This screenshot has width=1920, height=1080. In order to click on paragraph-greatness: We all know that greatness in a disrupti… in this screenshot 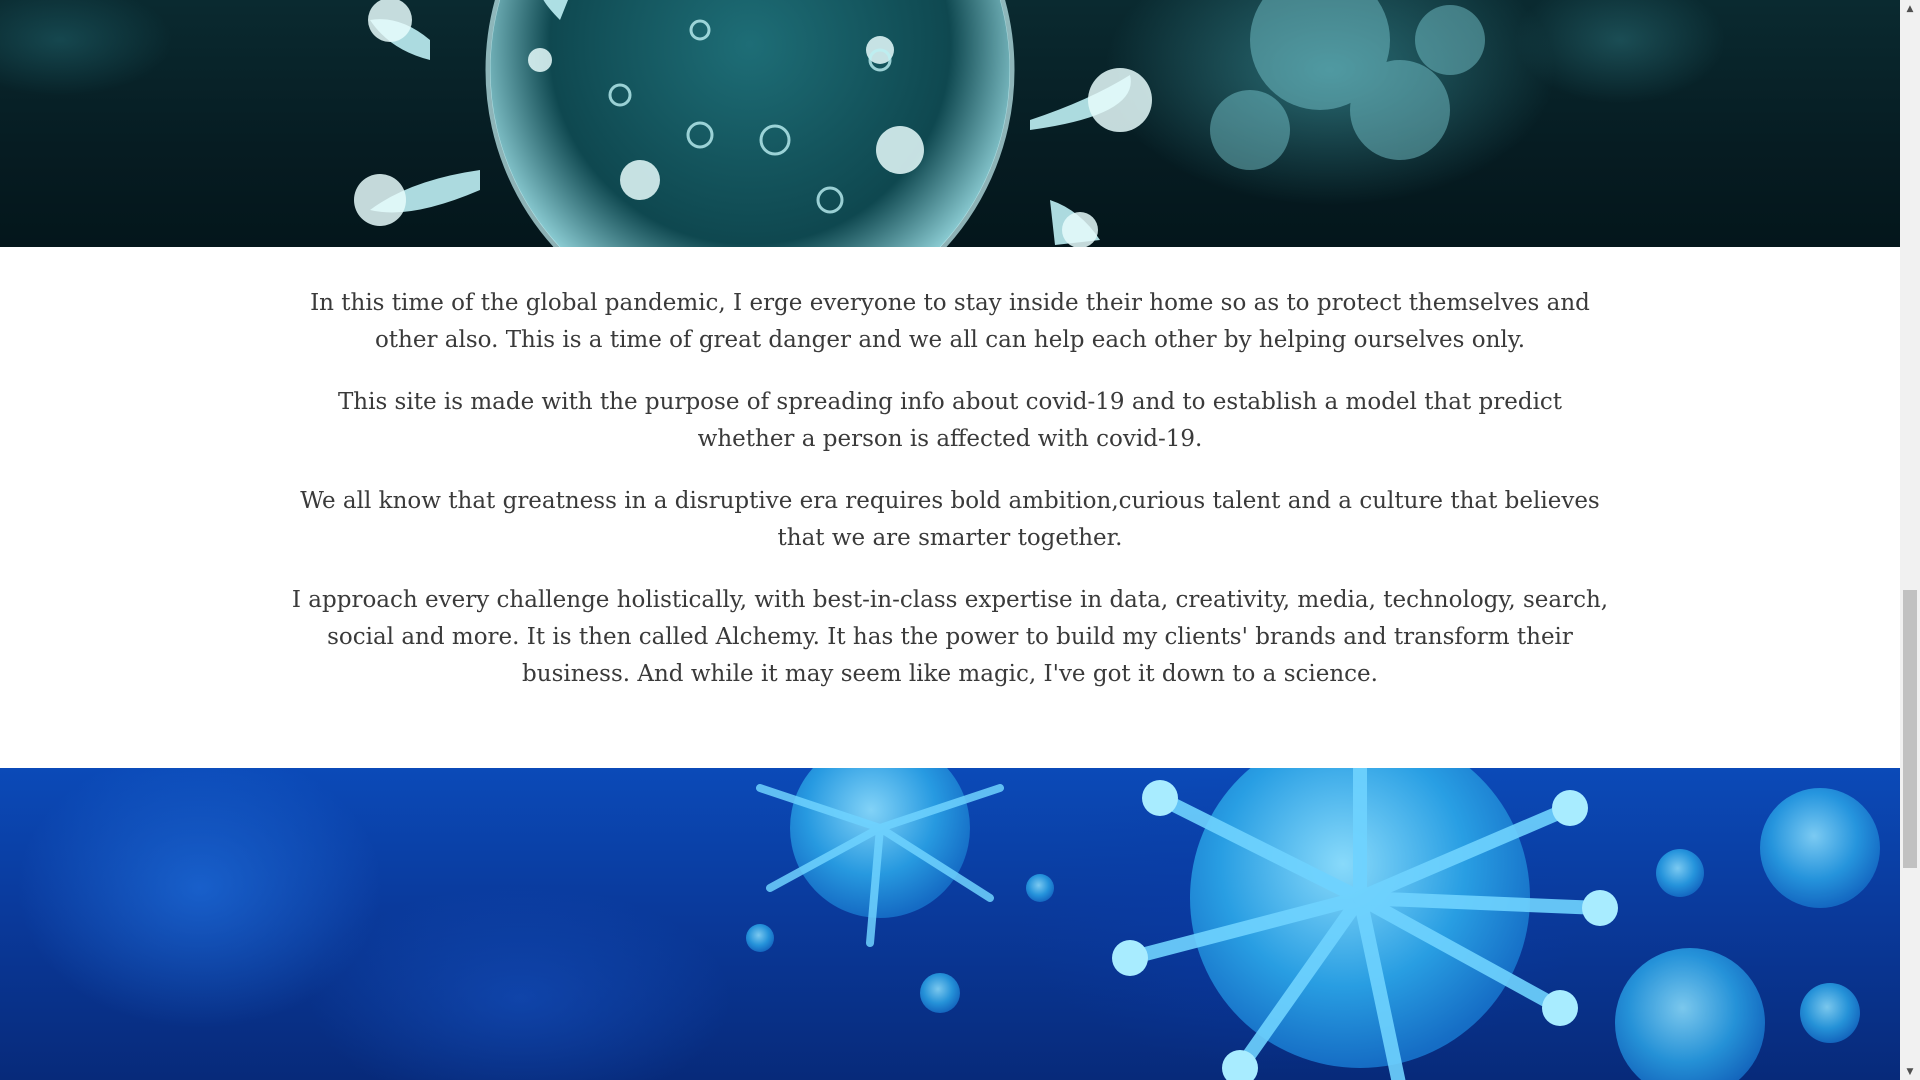, I will do `click(950, 519)`.